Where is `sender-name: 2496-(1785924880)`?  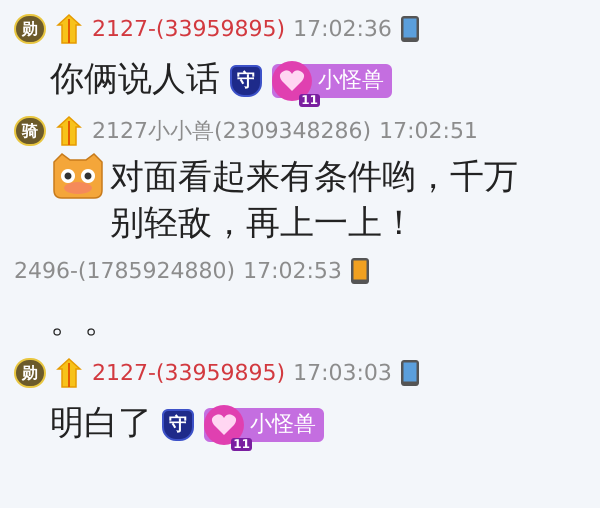 sender-name: 2496-(1785924880) is located at coordinates (125, 271).